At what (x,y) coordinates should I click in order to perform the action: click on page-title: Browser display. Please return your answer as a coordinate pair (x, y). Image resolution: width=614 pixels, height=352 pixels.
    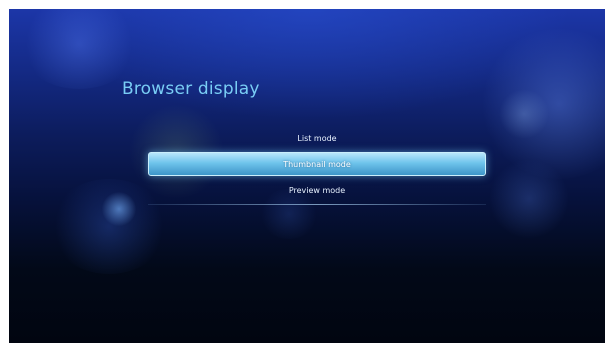
    Looking at the image, I should click on (191, 89).